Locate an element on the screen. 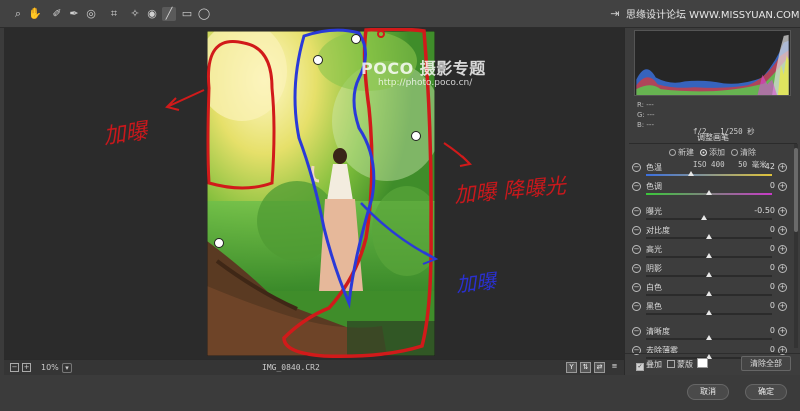  slider-row: − 白色 0 + is located at coordinates (711, 289).